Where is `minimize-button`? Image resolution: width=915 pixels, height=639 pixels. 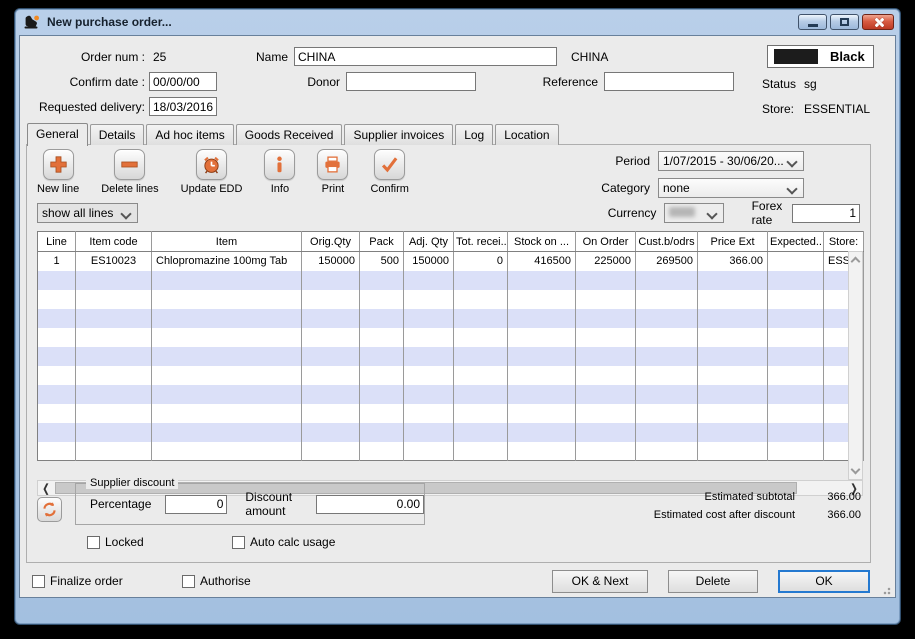
minimize-button is located at coordinates (812, 22).